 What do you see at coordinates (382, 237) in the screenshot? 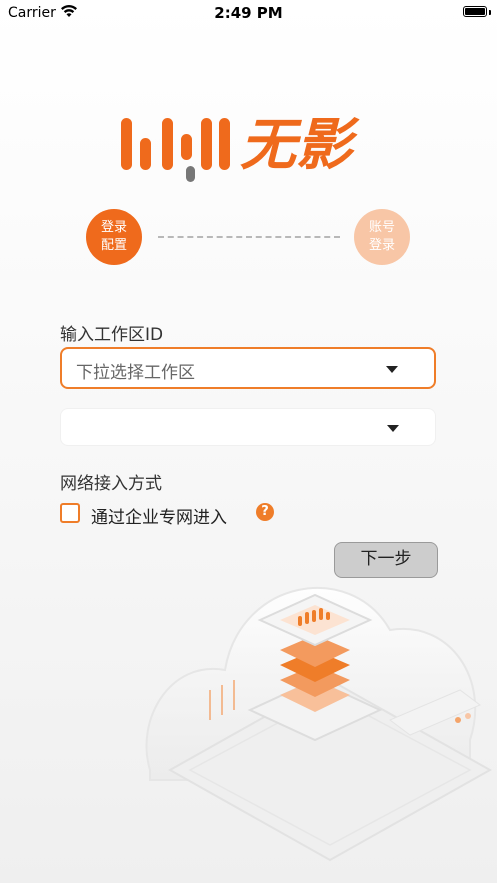
I see `step-account-login: 账号 登录` at bounding box center [382, 237].